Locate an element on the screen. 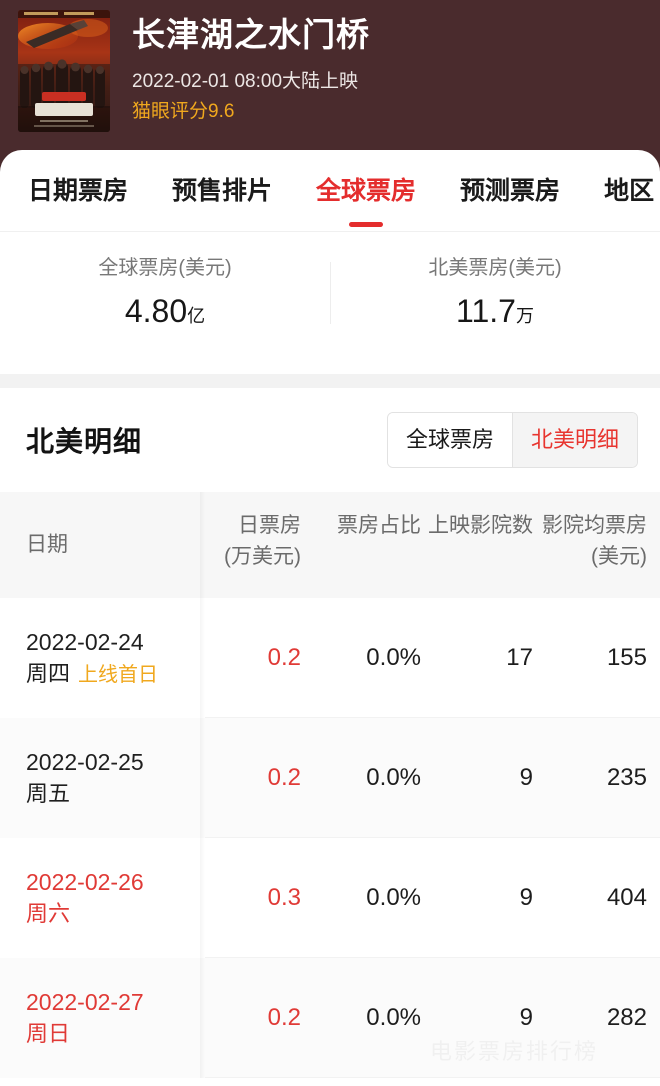  table-row: 2022-02-25 周五 0.2 0.0% 9 235 is located at coordinates (330, 778).